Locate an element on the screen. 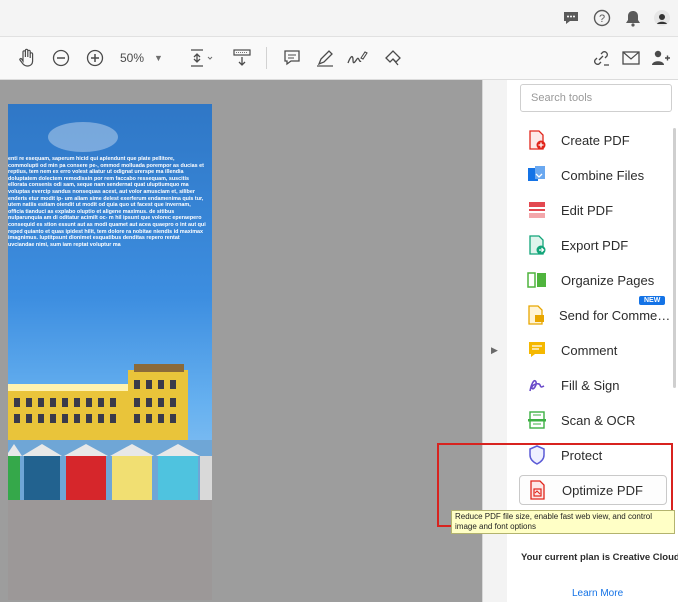  tool-label: Organize Pages is located at coordinates (608, 280).